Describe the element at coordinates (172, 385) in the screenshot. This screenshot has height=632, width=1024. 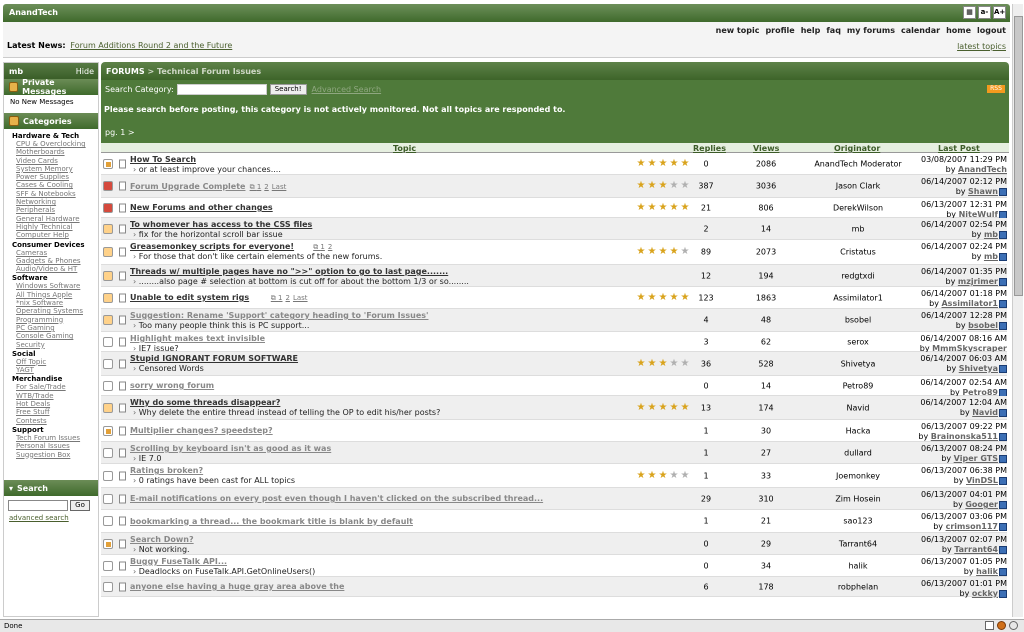
I see `topic-title-link: sorry wrong forum` at that location.